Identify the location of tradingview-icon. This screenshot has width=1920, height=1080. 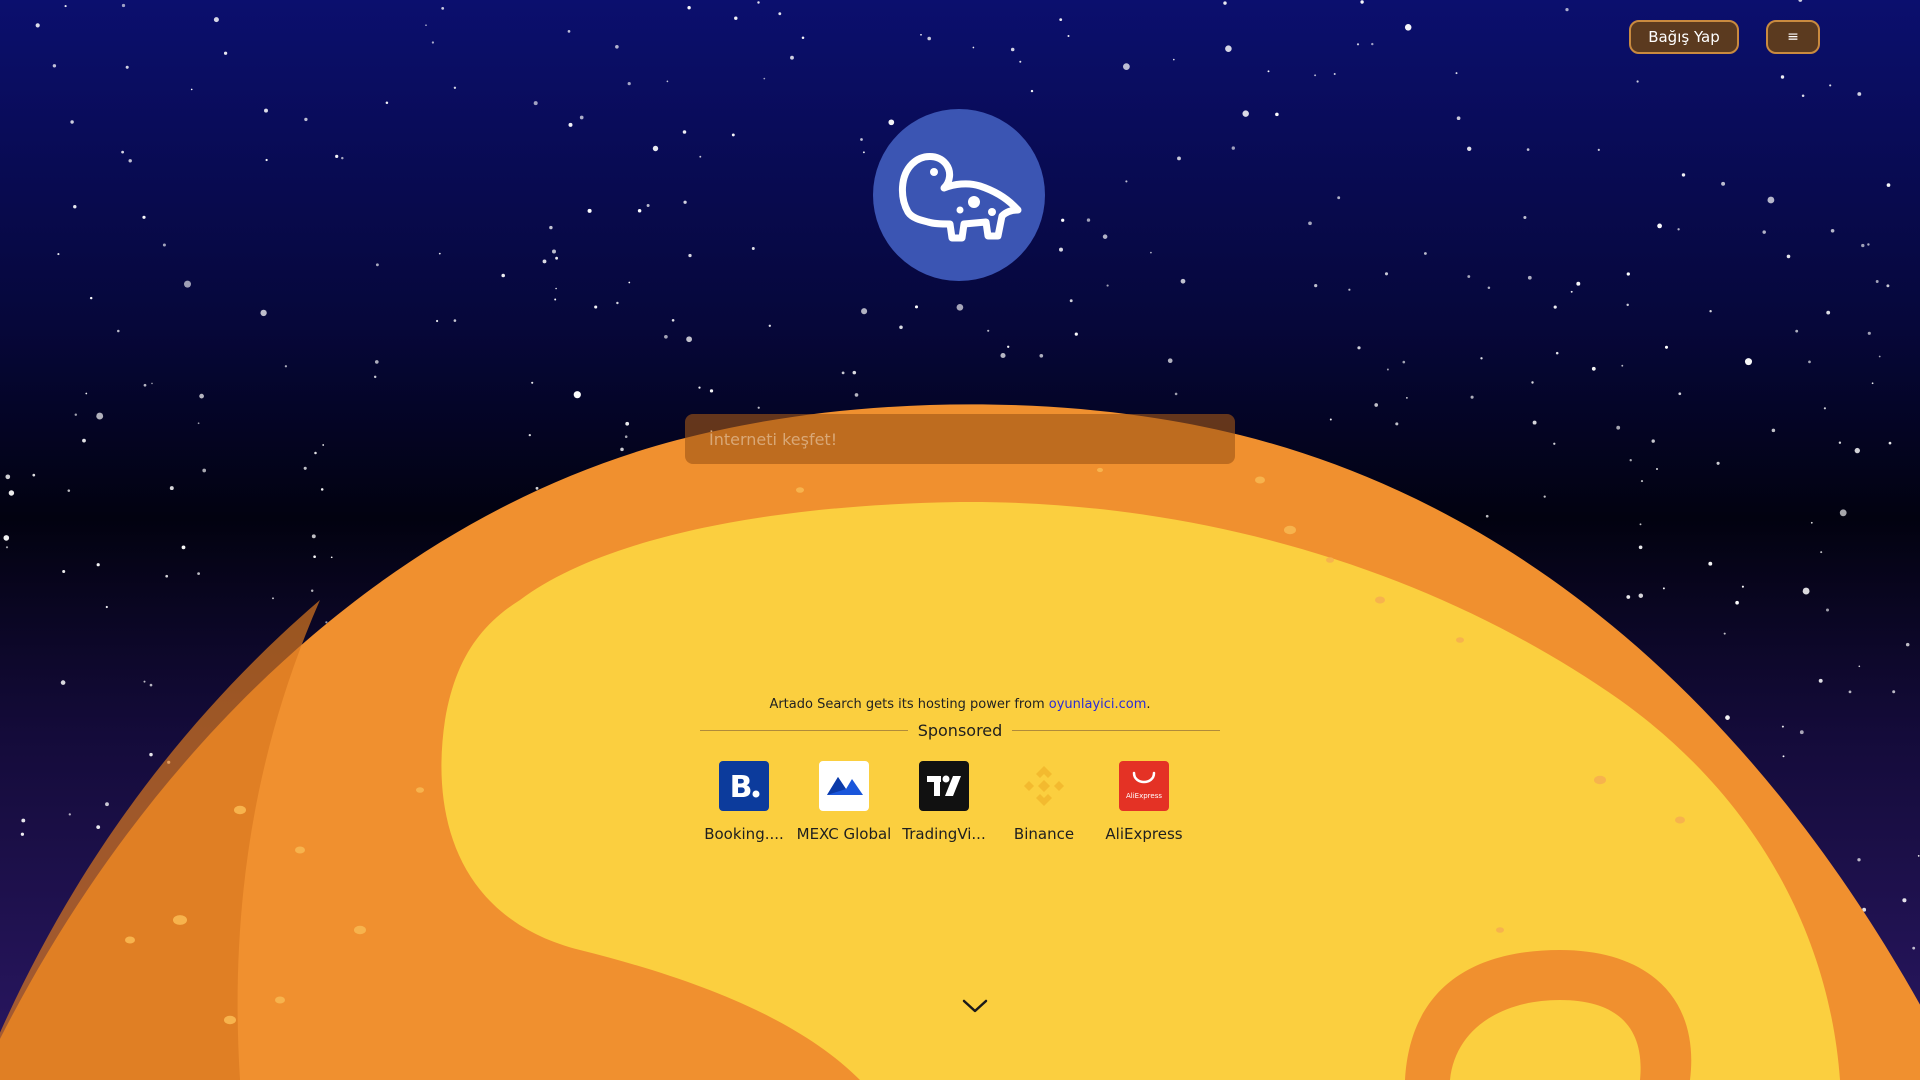
(944, 786).